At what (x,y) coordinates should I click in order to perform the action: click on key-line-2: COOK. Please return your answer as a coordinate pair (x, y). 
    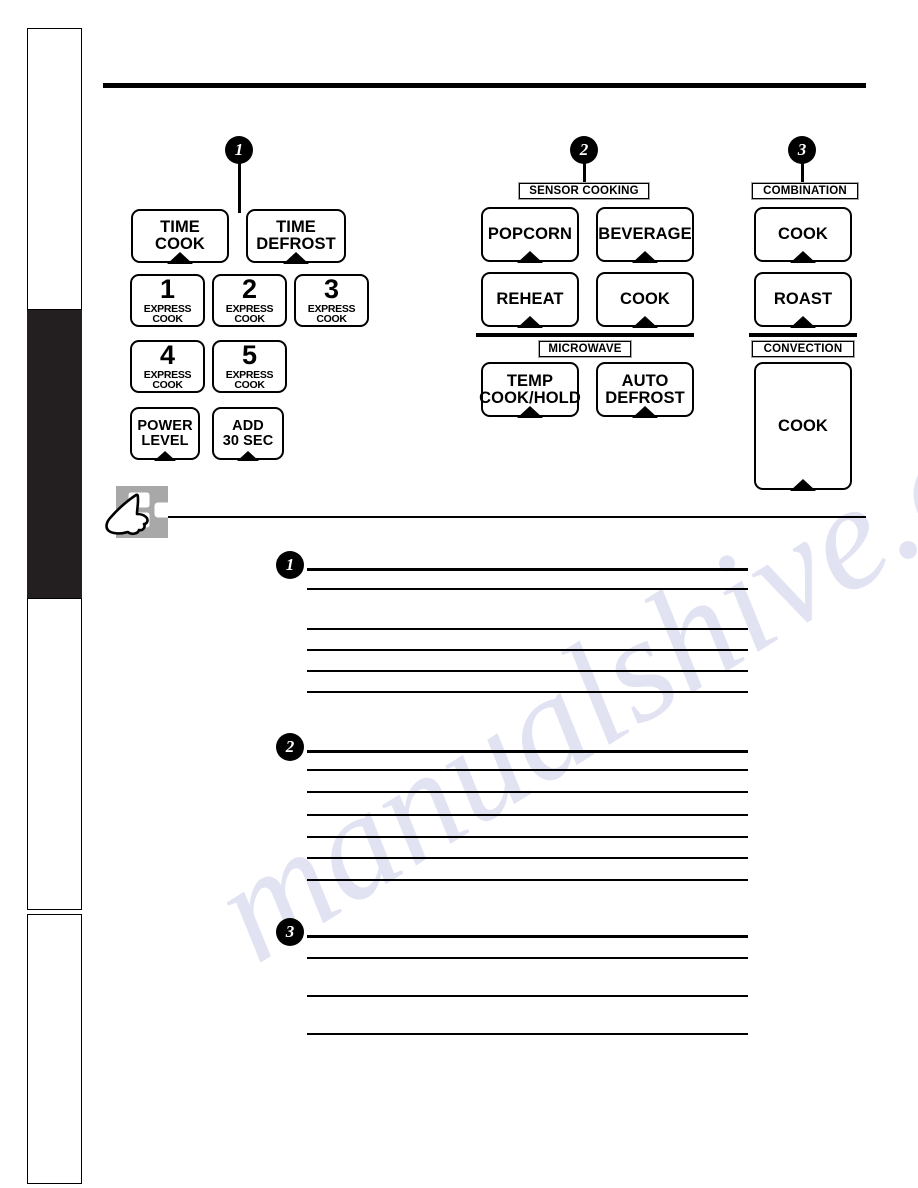
    Looking at the image, I should click on (180, 244).